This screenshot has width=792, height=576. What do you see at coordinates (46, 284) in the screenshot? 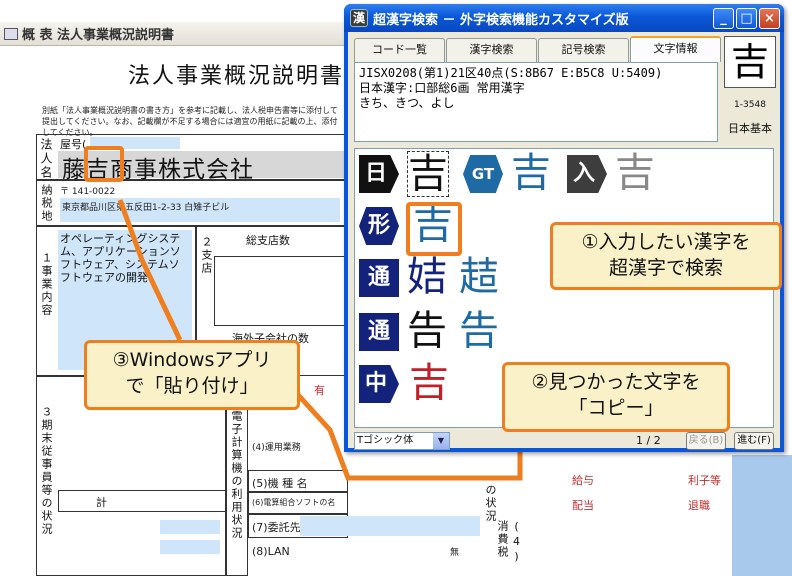
I see `label-jigyo: １事業内容` at bounding box center [46, 284].